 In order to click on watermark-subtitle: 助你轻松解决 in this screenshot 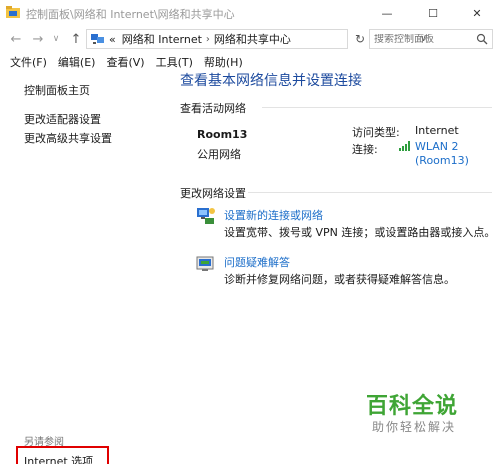, I will do `click(414, 427)`.